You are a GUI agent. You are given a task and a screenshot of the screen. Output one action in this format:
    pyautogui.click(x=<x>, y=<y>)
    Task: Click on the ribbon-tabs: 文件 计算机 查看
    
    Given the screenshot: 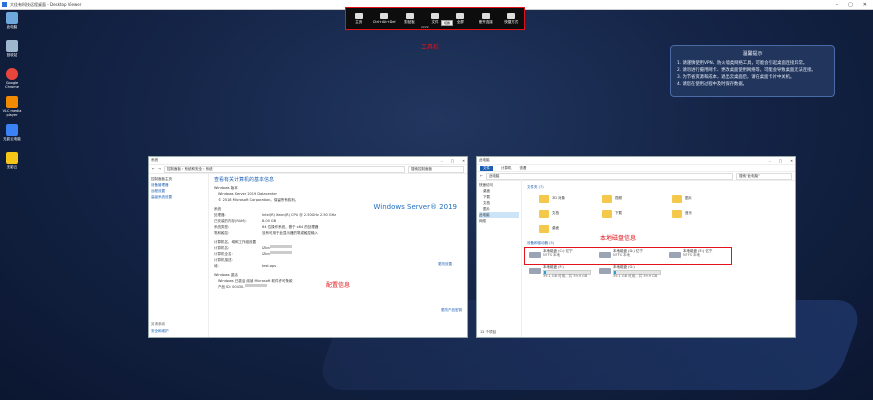 What is the action you would take?
    pyautogui.click(x=636, y=168)
    